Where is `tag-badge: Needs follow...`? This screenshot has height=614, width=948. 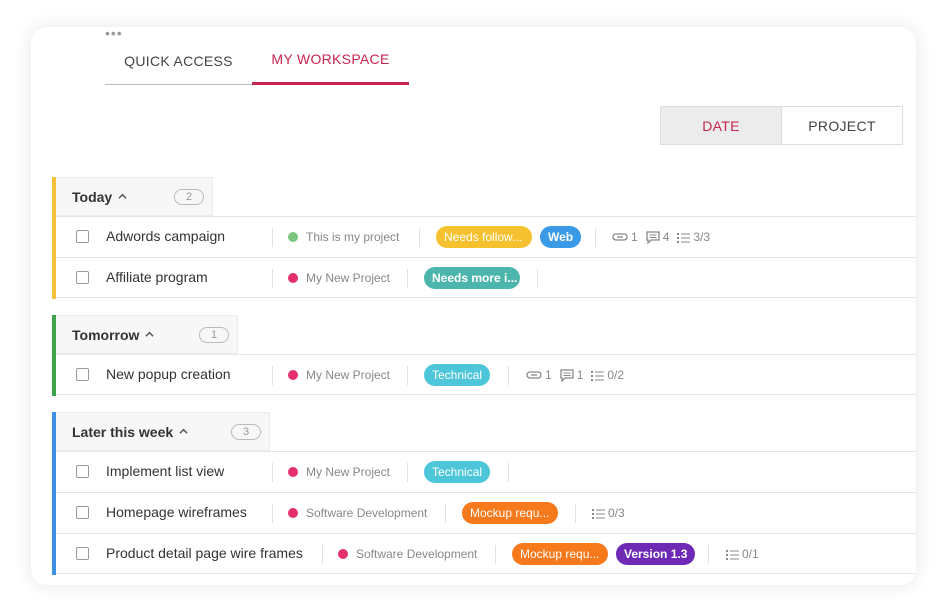
tag-badge: Needs follow... is located at coordinates (484, 237).